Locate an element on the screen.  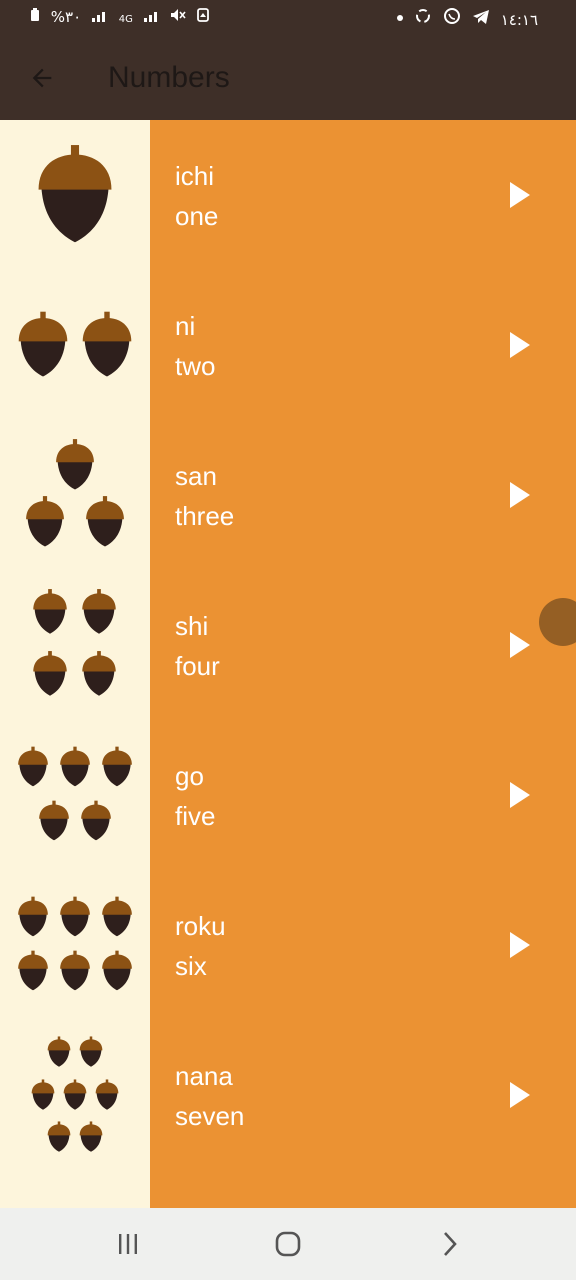
back-nav-button is located at coordinates (450, 1244).